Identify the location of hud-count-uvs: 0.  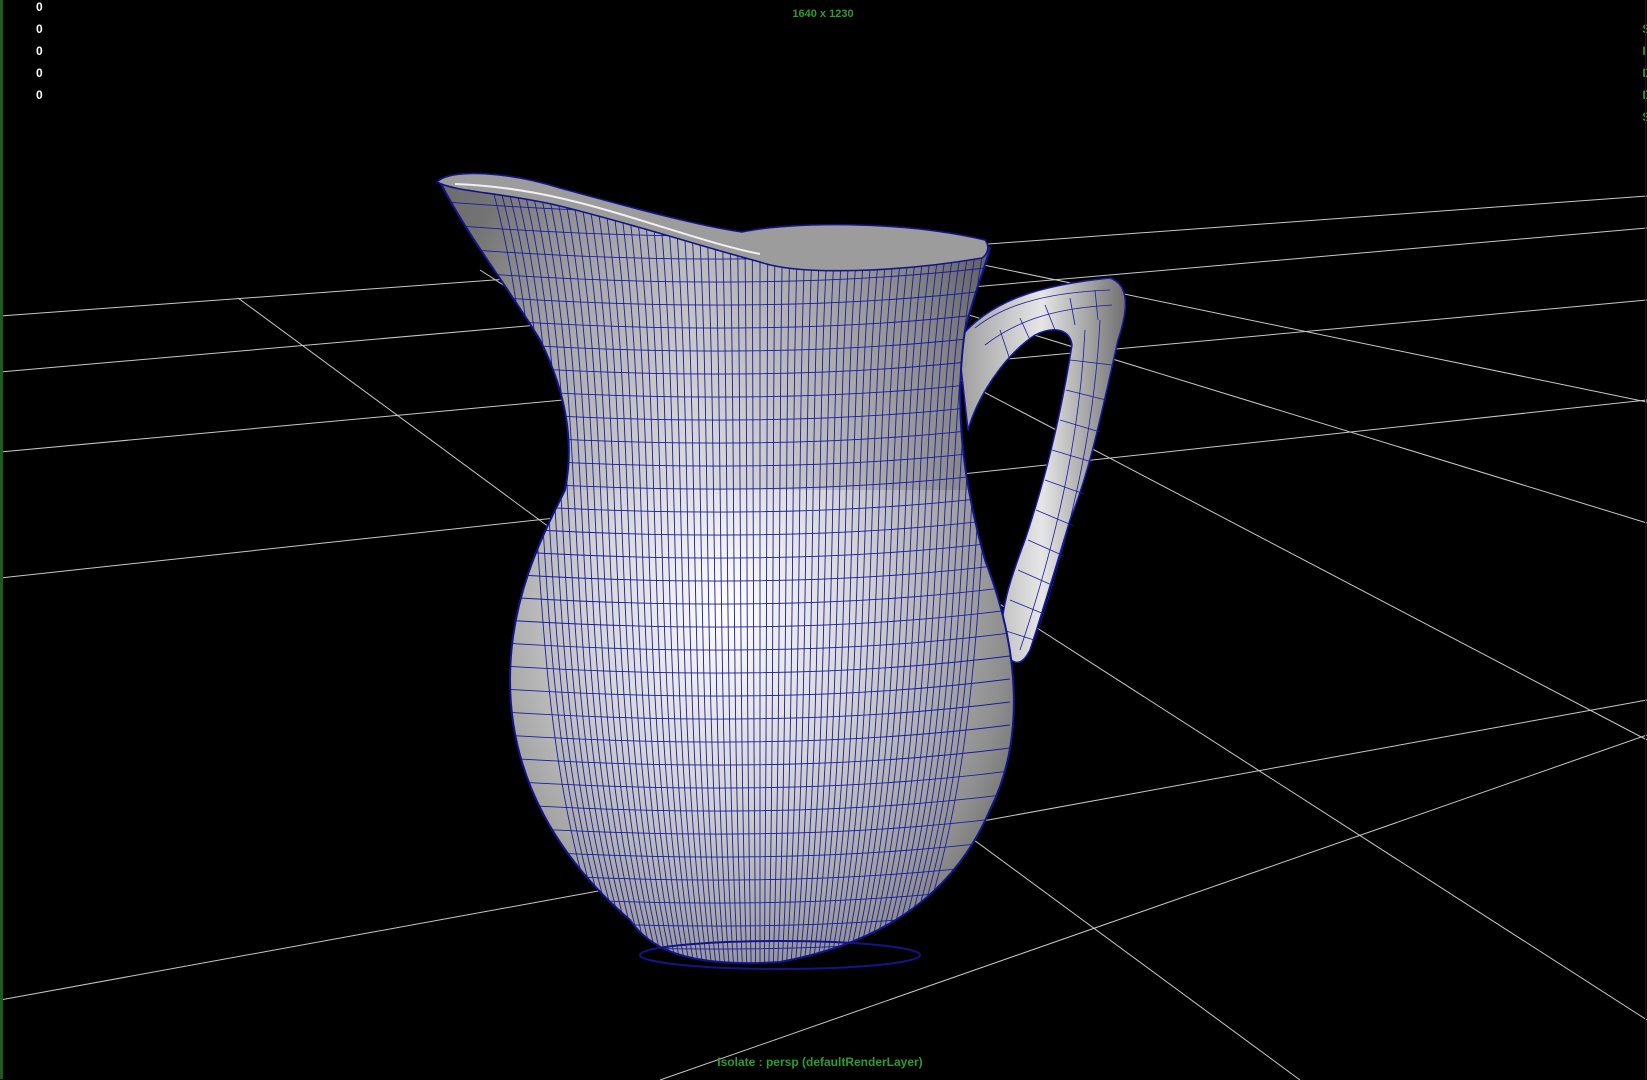
(39, 95).